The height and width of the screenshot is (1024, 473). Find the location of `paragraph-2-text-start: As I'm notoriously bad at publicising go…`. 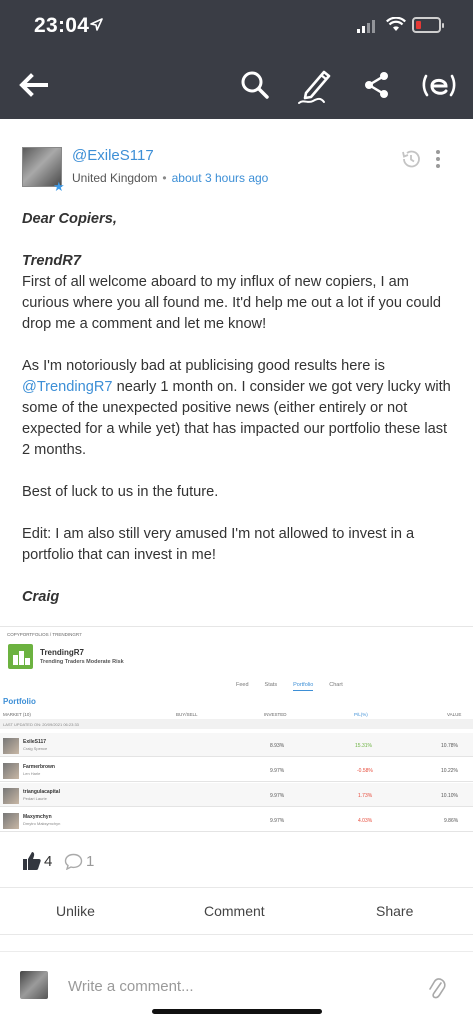

paragraph-2-text-start: As I'm notoriously bad at publicising go… is located at coordinates (203, 366).